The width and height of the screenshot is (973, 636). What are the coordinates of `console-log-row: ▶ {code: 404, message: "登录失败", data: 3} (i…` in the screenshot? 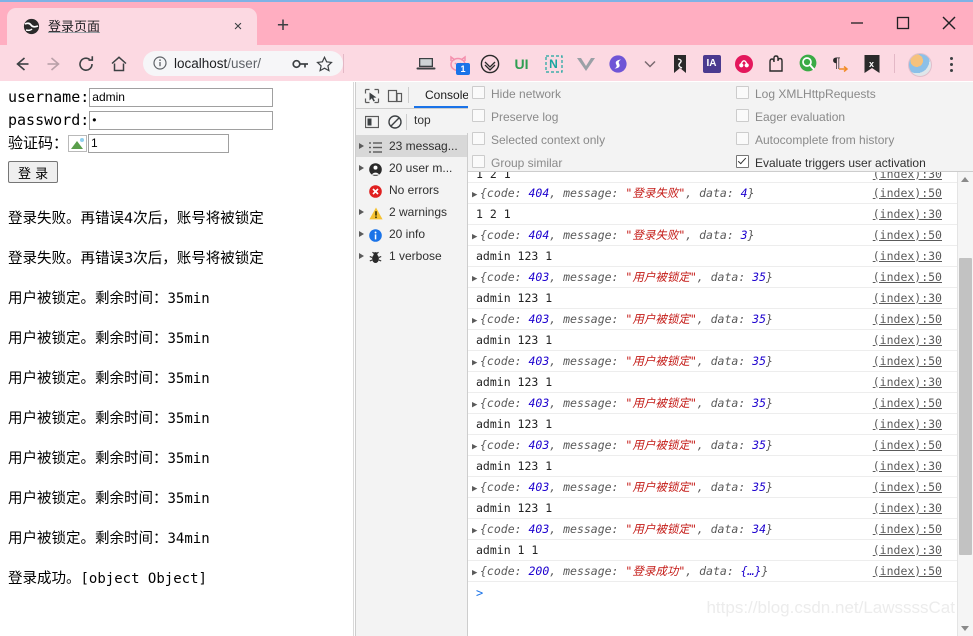 It's located at (720, 235).